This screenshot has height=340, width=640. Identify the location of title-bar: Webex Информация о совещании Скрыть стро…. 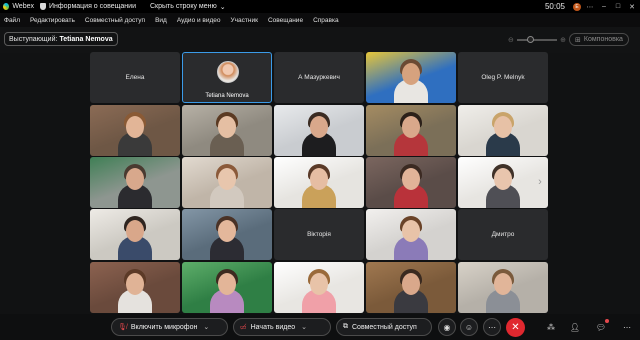
(320, 6).